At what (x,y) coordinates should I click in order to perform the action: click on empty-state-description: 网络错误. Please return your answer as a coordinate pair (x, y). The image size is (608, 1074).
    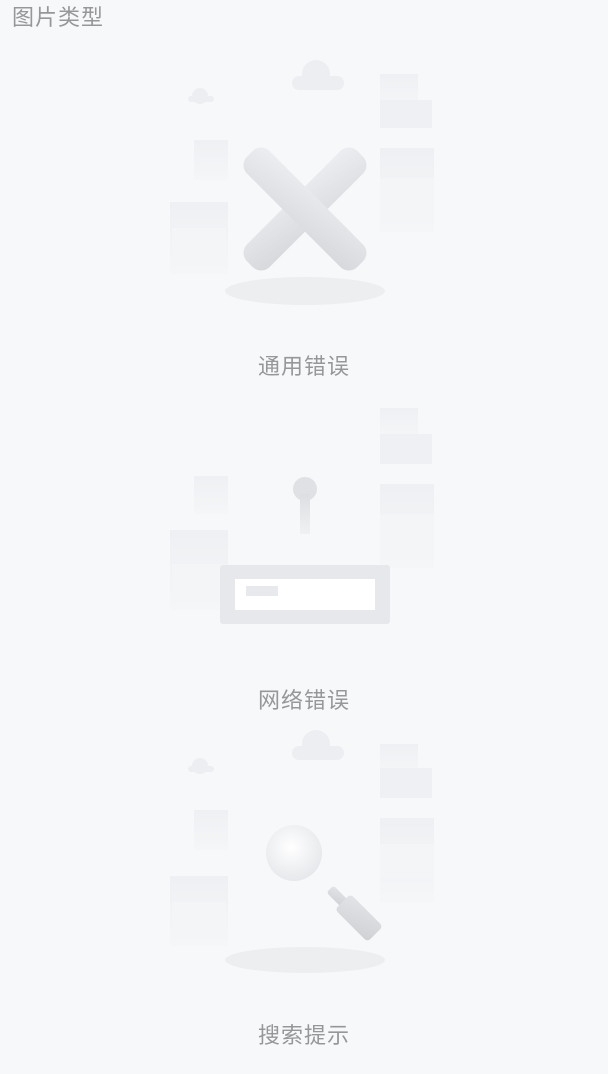
    Looking at the image, I should click on (303, 701).